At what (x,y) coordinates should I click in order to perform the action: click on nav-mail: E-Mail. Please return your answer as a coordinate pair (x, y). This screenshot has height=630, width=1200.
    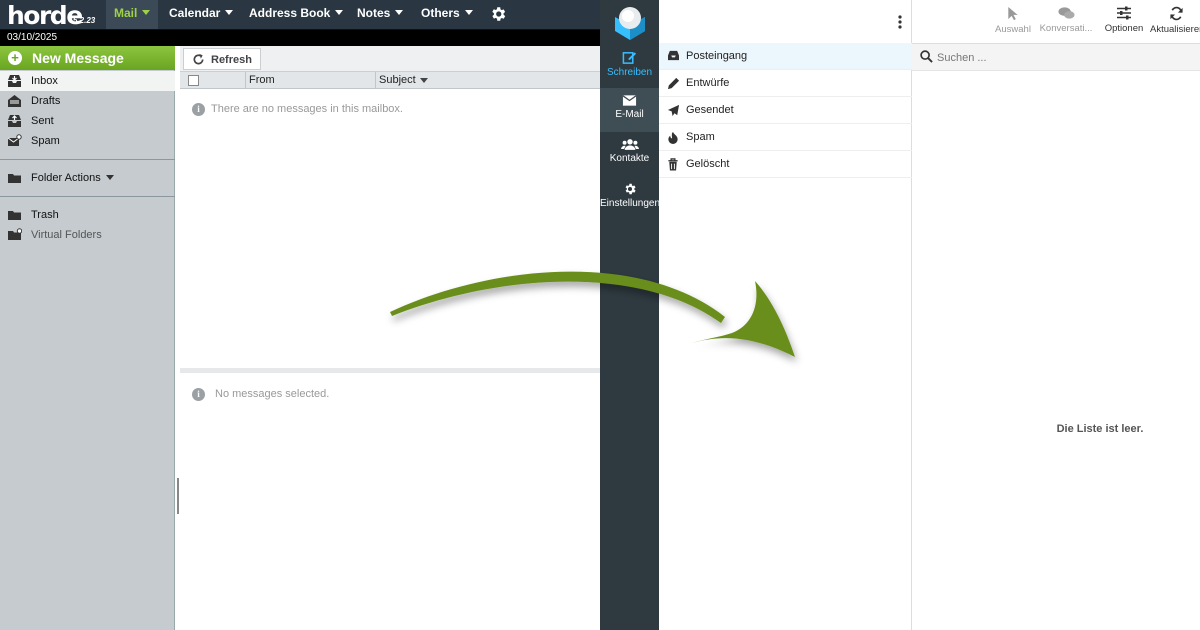
    Looking at the image, I should click on (629, 110).